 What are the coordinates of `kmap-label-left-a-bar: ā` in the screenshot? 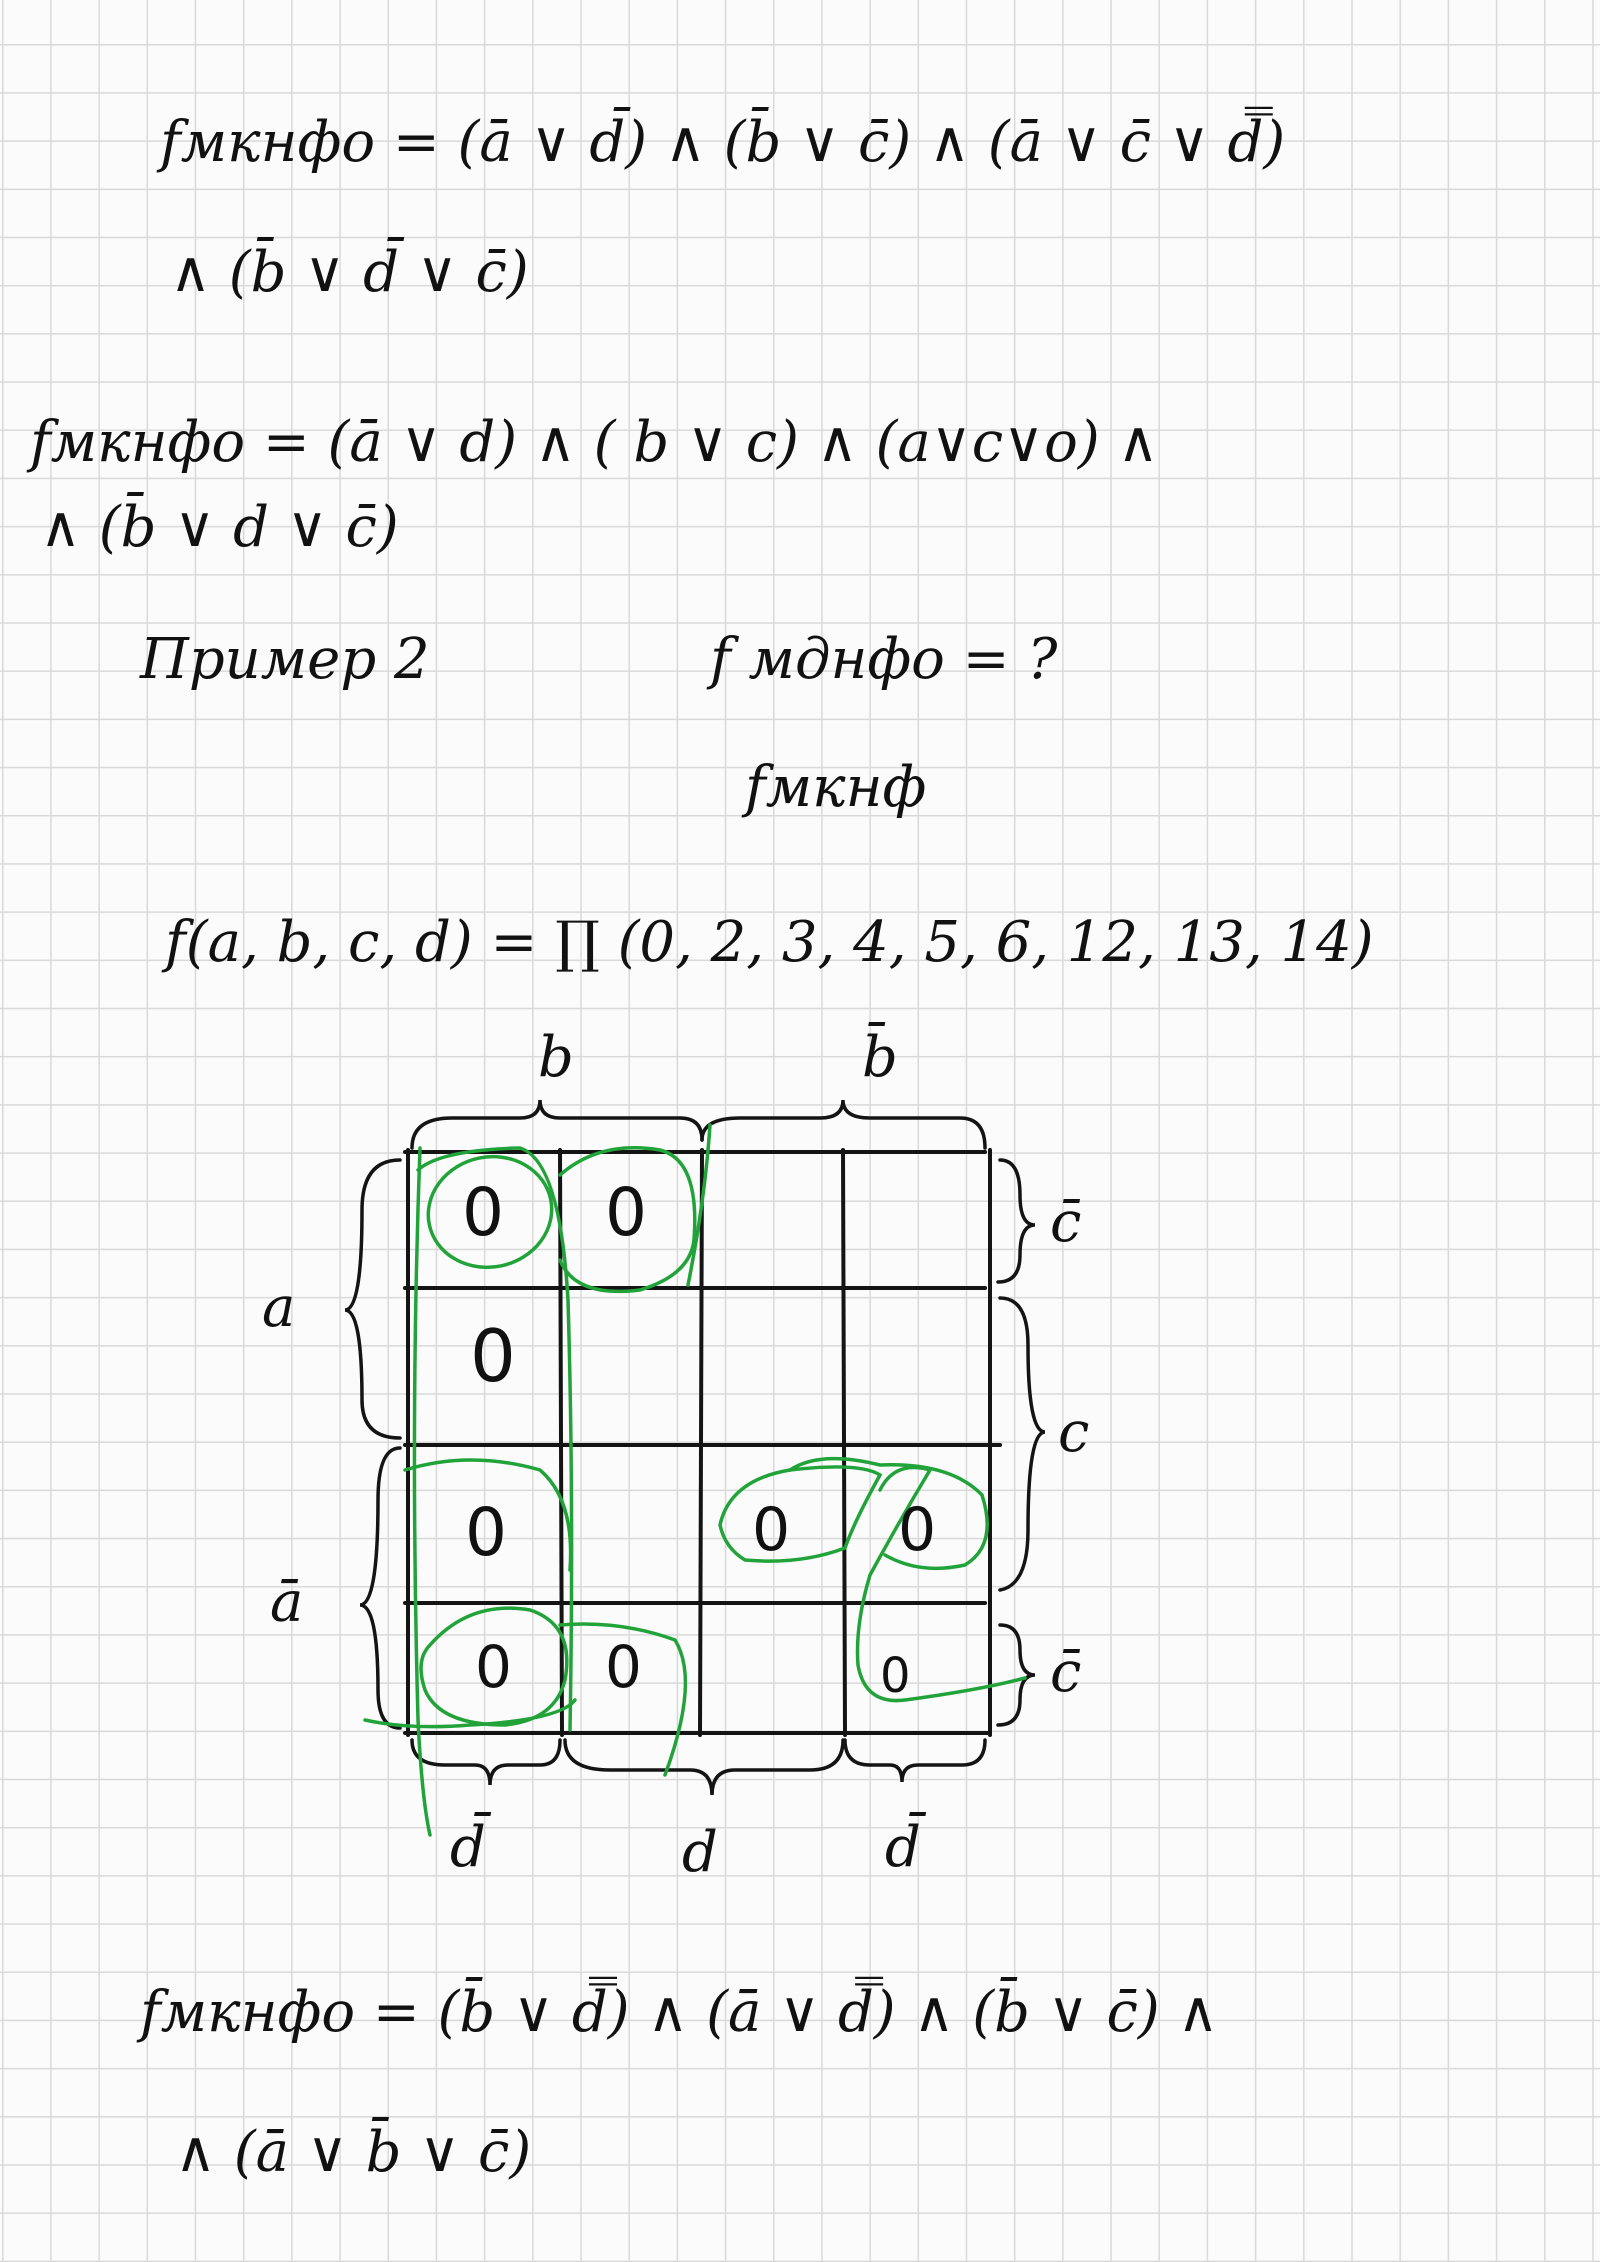 It's located at (287, 1602).